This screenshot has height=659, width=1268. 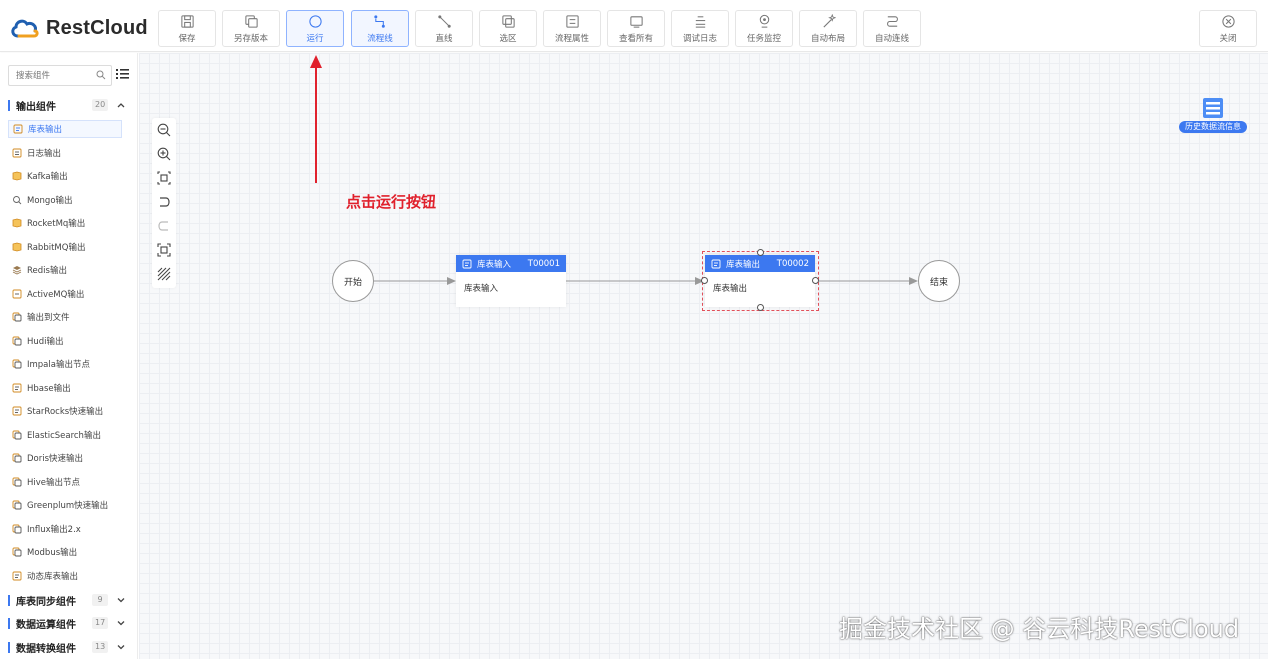 I want to click on sidebar-item-greenplum-output: Greenplum快速输出, so click(x=65, y=505).